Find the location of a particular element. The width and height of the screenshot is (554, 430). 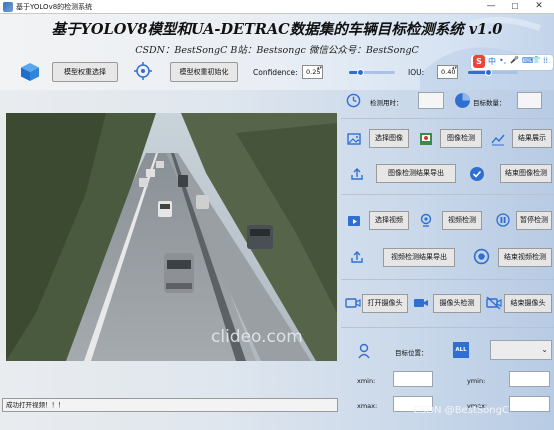

camera-detect-icon is located at coordinates (421, 303).